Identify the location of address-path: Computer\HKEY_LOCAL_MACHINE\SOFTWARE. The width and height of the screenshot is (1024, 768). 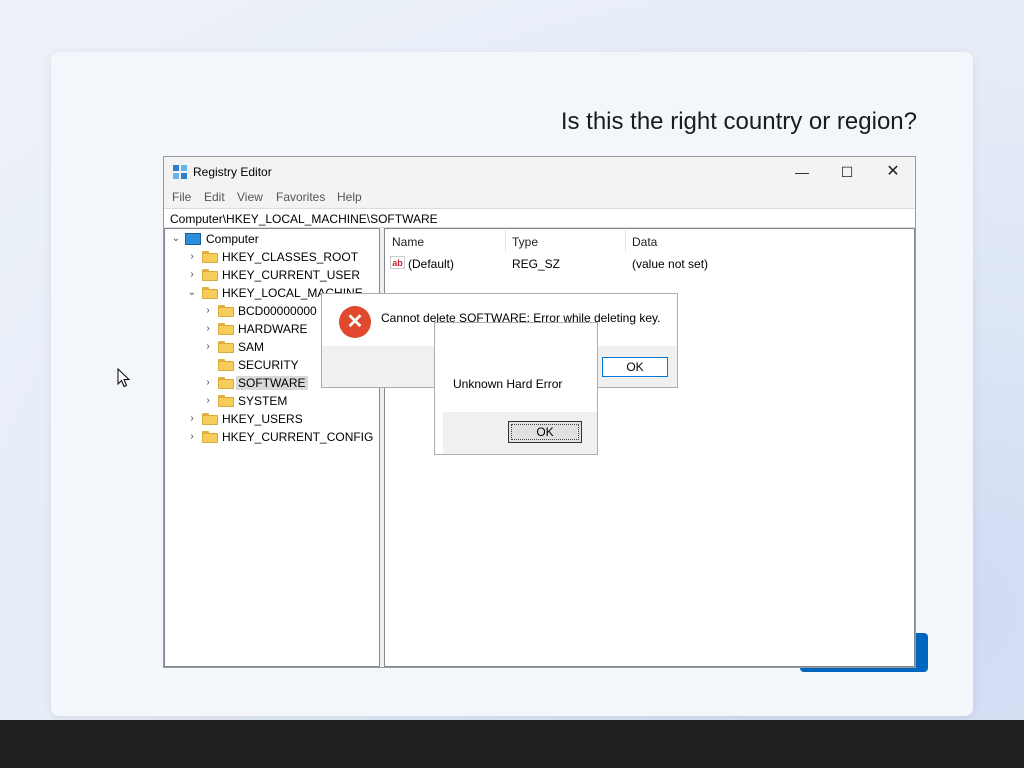
(304, 219).